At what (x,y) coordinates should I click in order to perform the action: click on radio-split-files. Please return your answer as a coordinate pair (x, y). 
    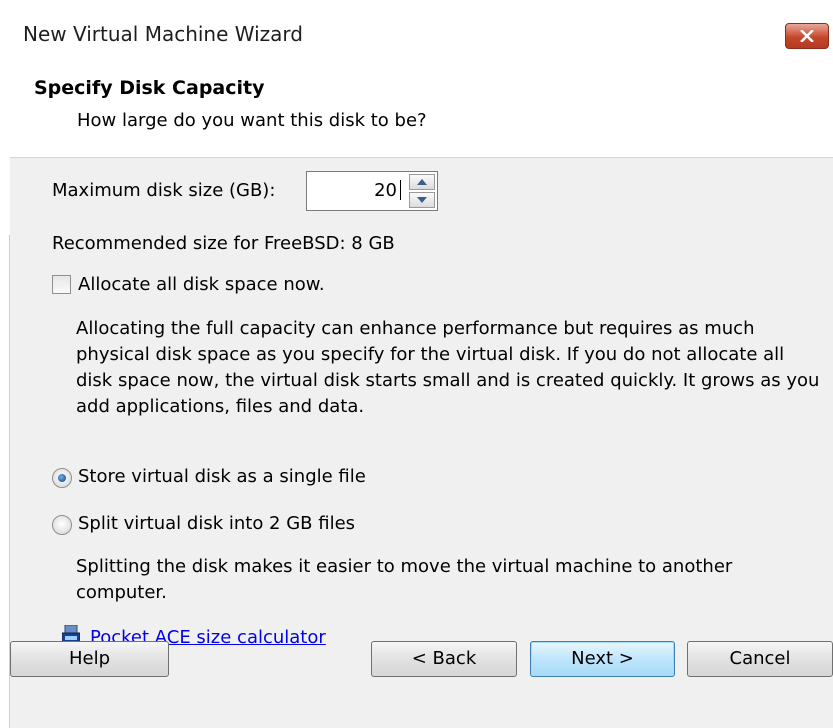
    Looking at the image, I should click on (62, 525).